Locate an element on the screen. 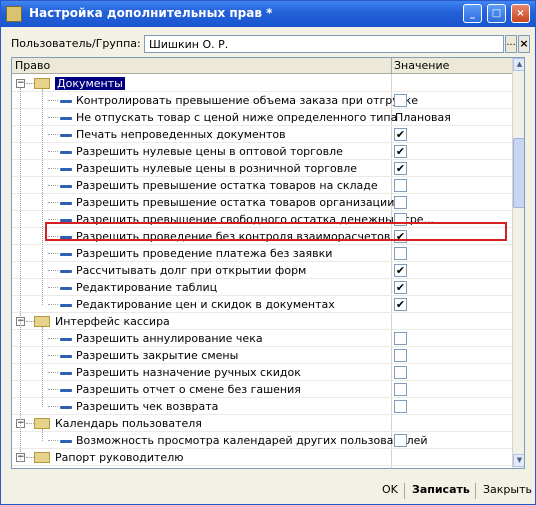 The image size is (536, 505). clear-user-button: × is located at coordinates (524, 44).